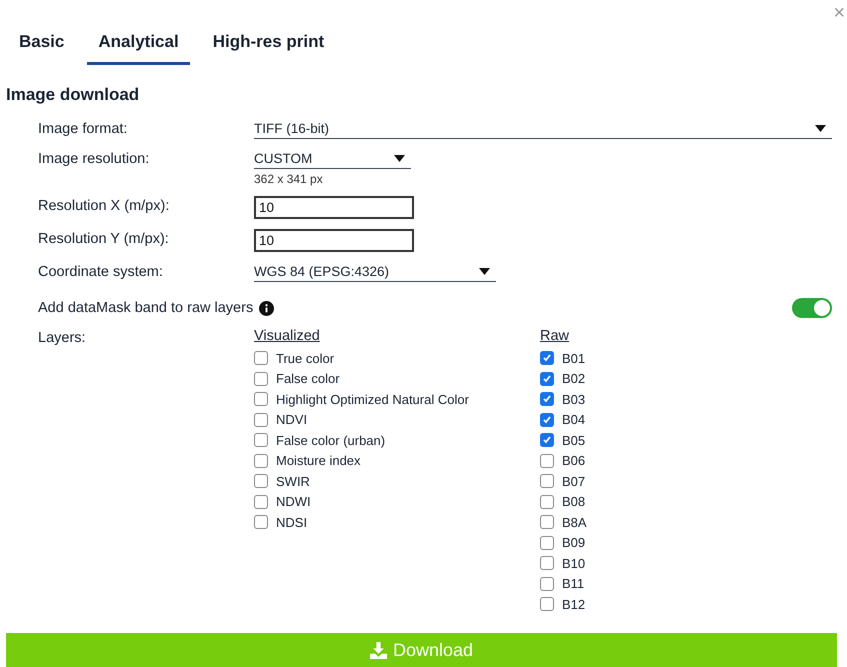 Image resolution: width=847 pixels, height=667 pixels. Describe the element at coordinates (563, 481) in the screenshot. I see `layer-checkbox: B07` at that location.